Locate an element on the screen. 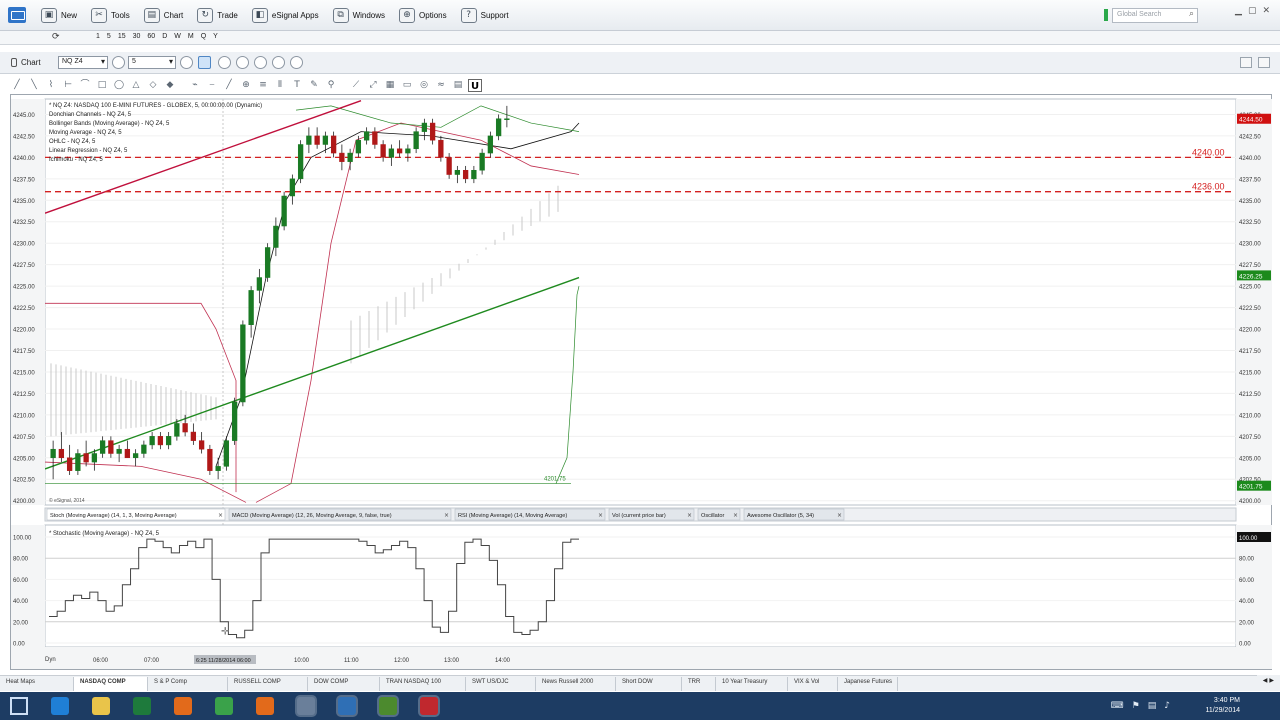 This screenshot has height=720, width=1280. rectangle-tool-icon: □ is located at coordinates (102, 85).